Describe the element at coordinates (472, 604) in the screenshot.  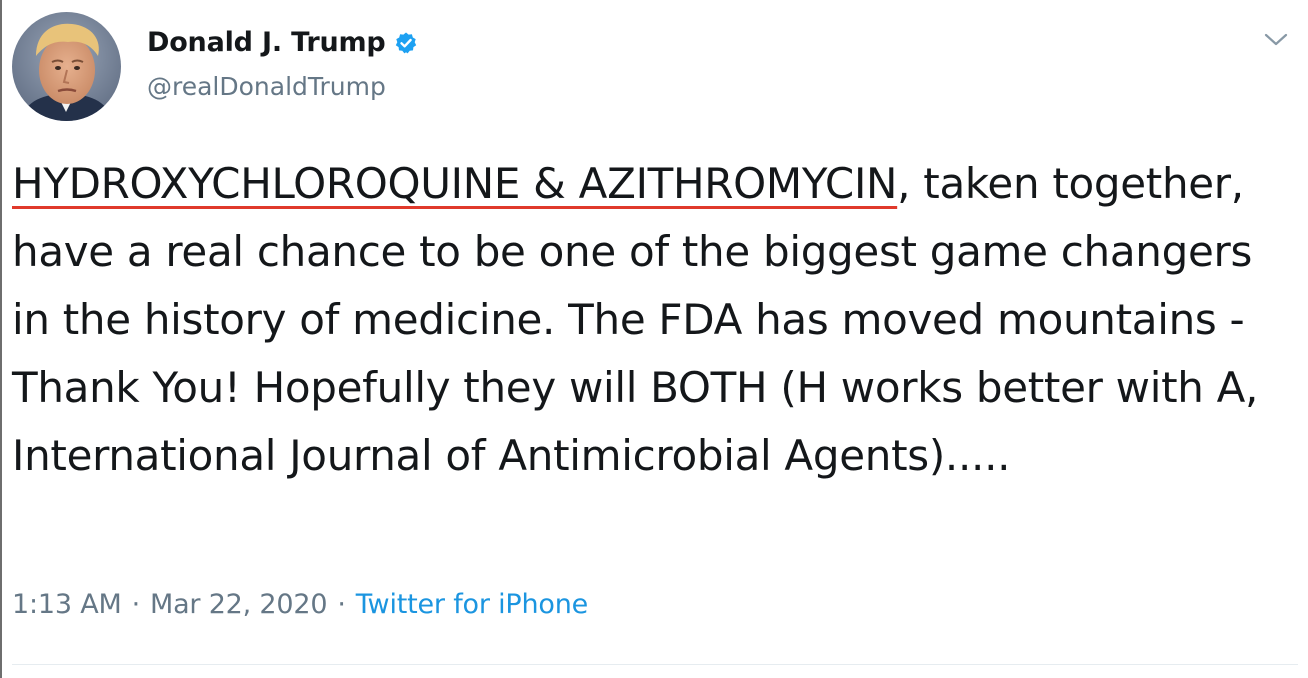
I see `tweet-source-link: Twitter for iPhone` at that location.